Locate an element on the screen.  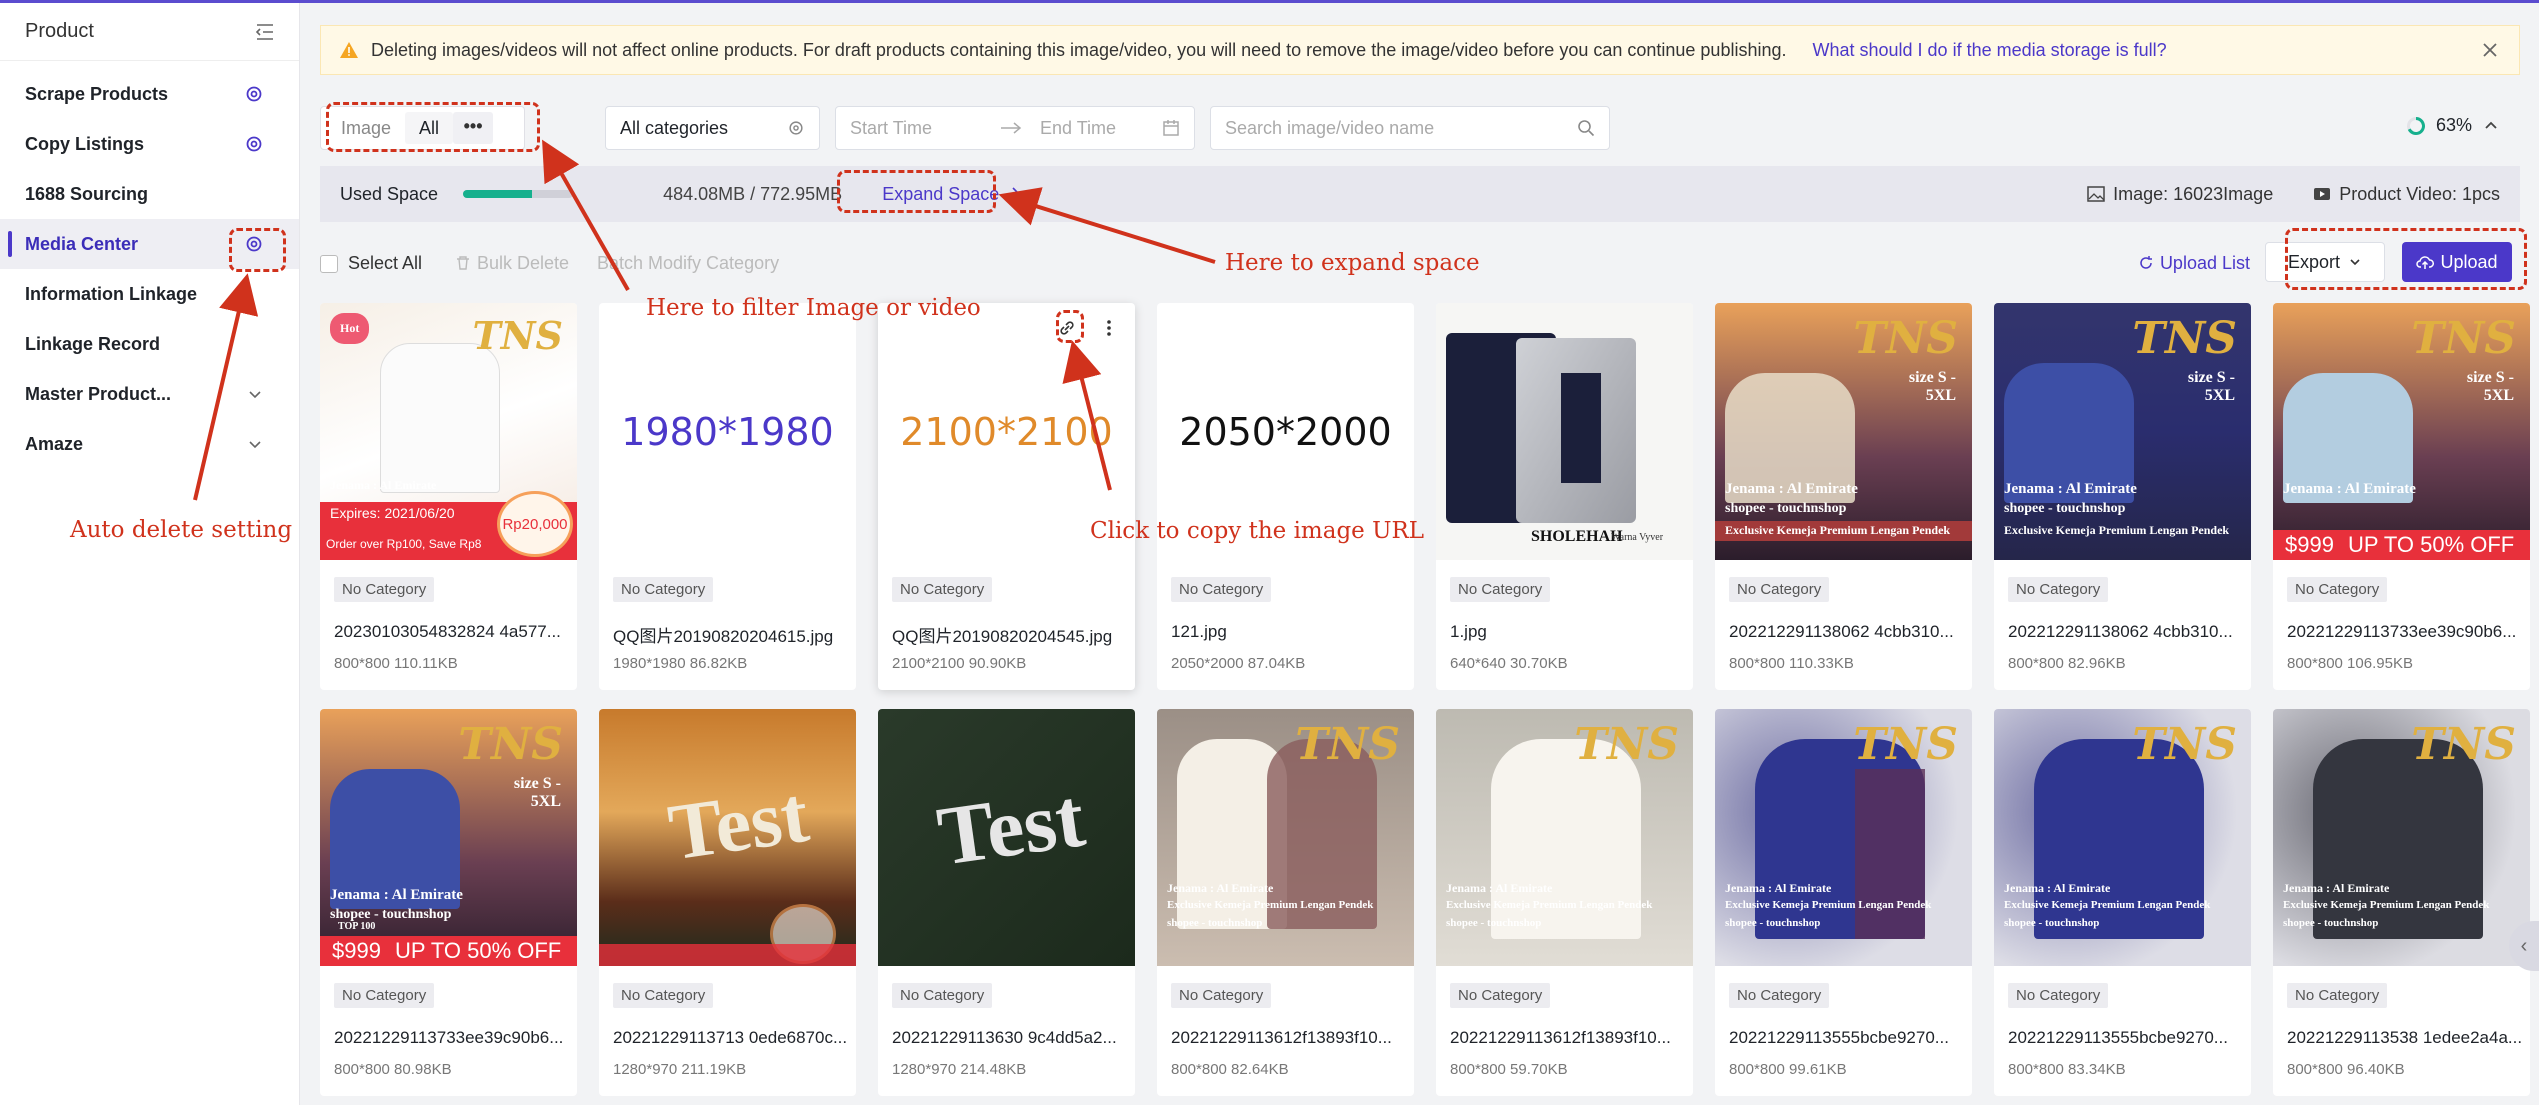
sidebar-item-scrape-products: Scrape Products is located at coordinates (149, 94).